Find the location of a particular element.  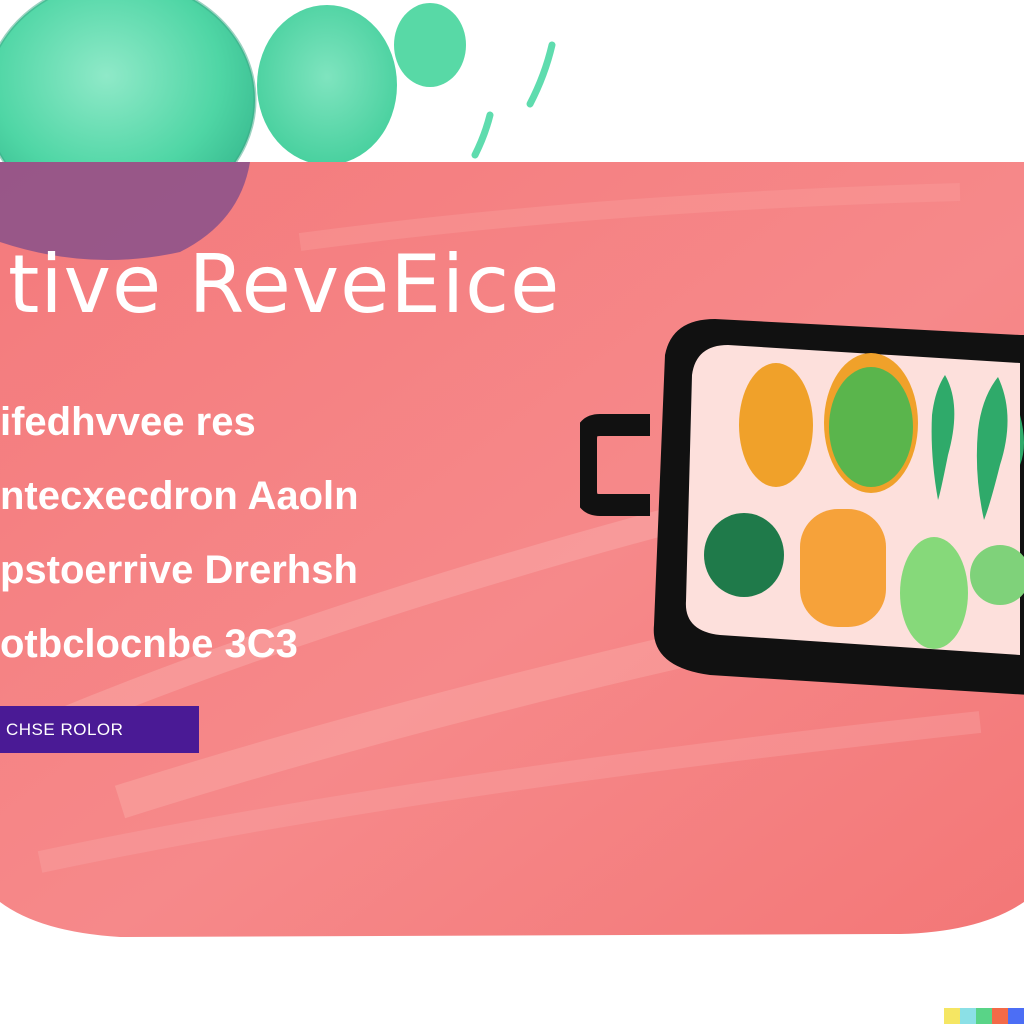

cta-button: CHSE ROLOR is located at coordinates (99, 729).